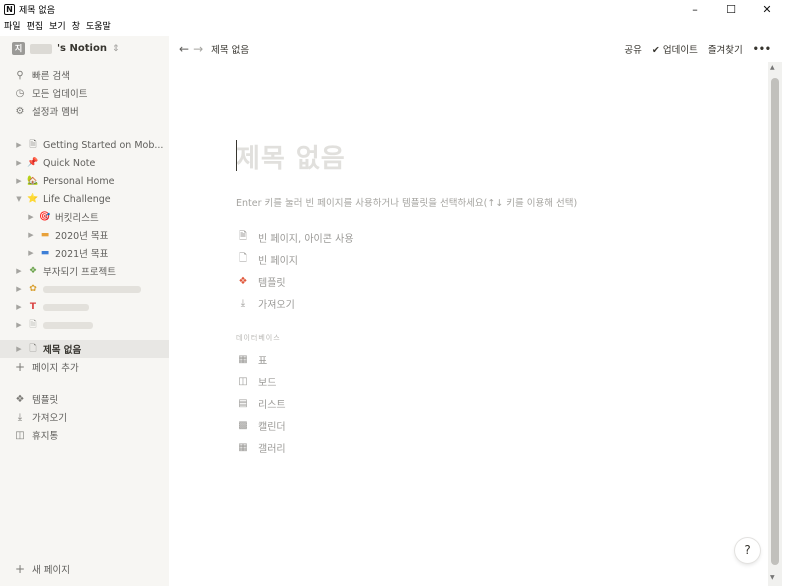 The height and width of the screenshot is (586, 785). Describe the element at coordinates (98, 25) in the screenshot. I see `menu-help: 도움말` at that location.